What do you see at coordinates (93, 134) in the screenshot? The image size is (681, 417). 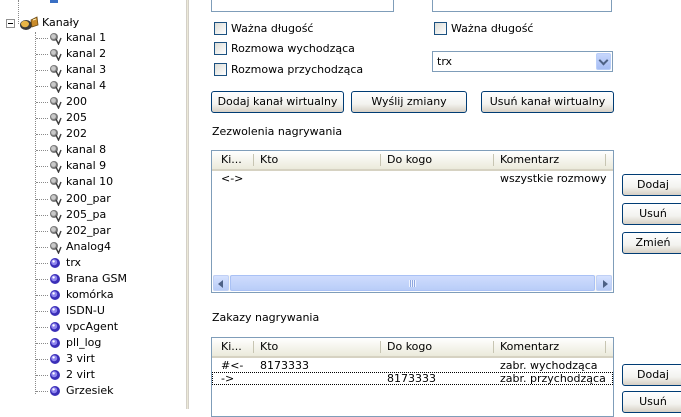 I see `tree-item: 202` at bounding box center [93, 134].